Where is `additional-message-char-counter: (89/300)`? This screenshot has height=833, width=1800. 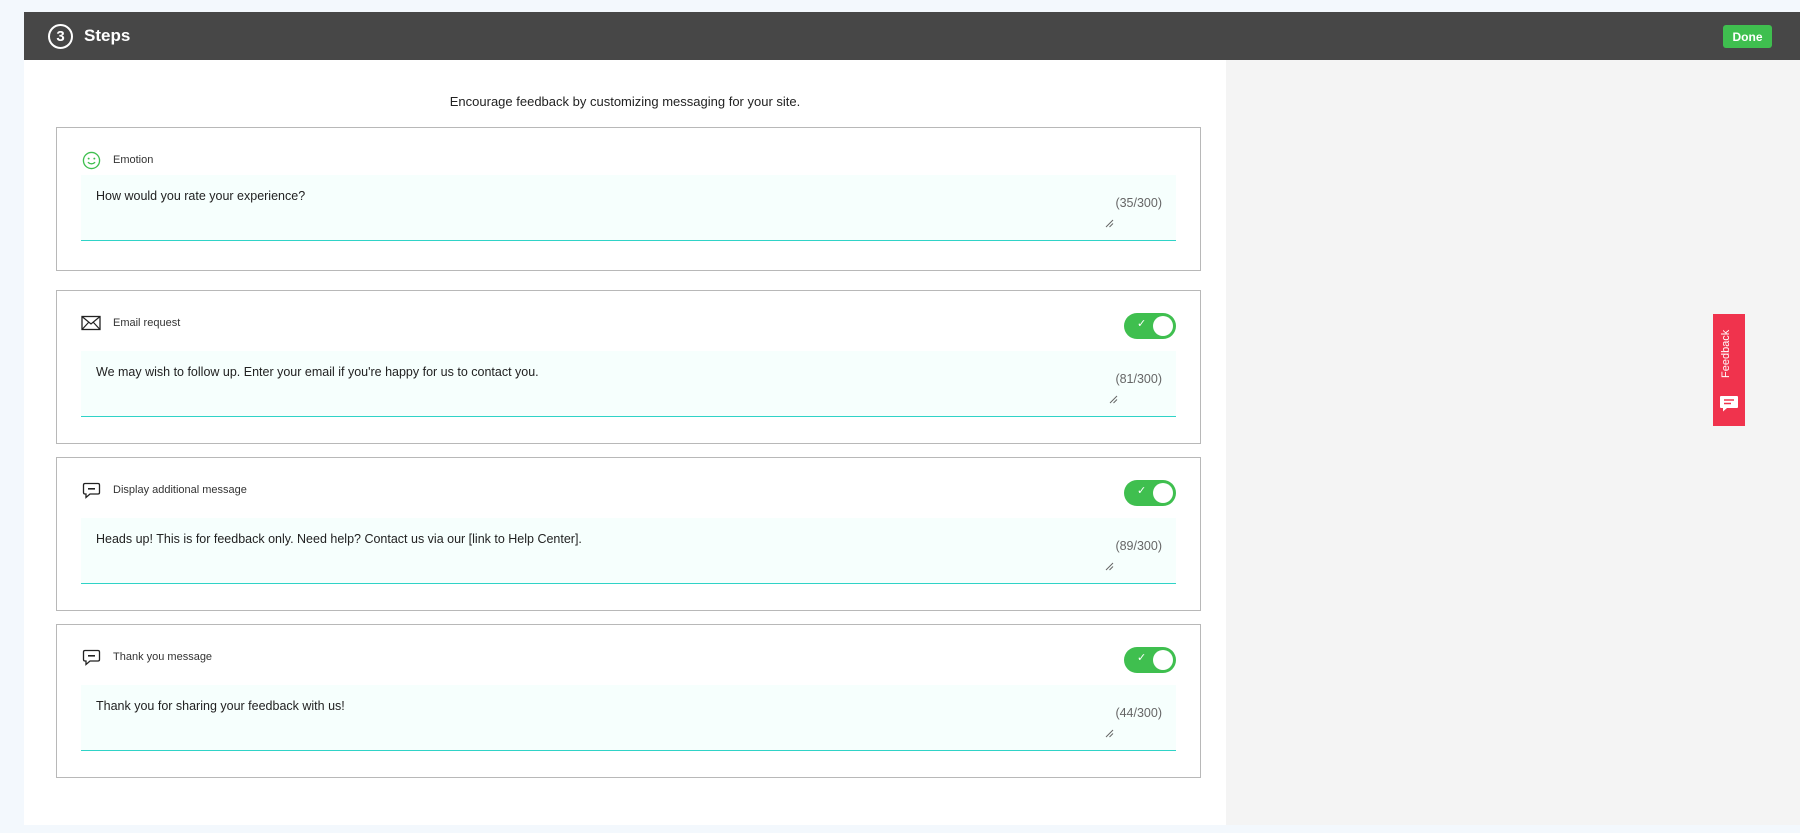 additional-message-char-counter: (89/300) is located at coordinates (1138, 546).